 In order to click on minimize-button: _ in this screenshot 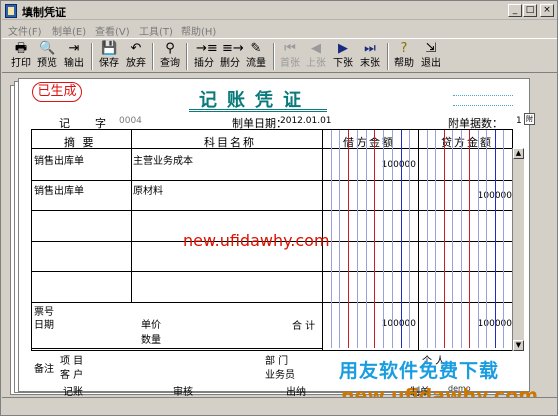, I will do `click(515, 10)`.